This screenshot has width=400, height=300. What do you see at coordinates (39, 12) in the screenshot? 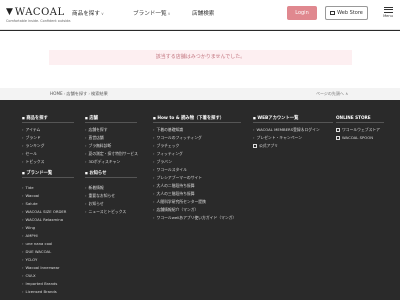
I see `logo-text: WACOAL` at bounding box center [39, 12].